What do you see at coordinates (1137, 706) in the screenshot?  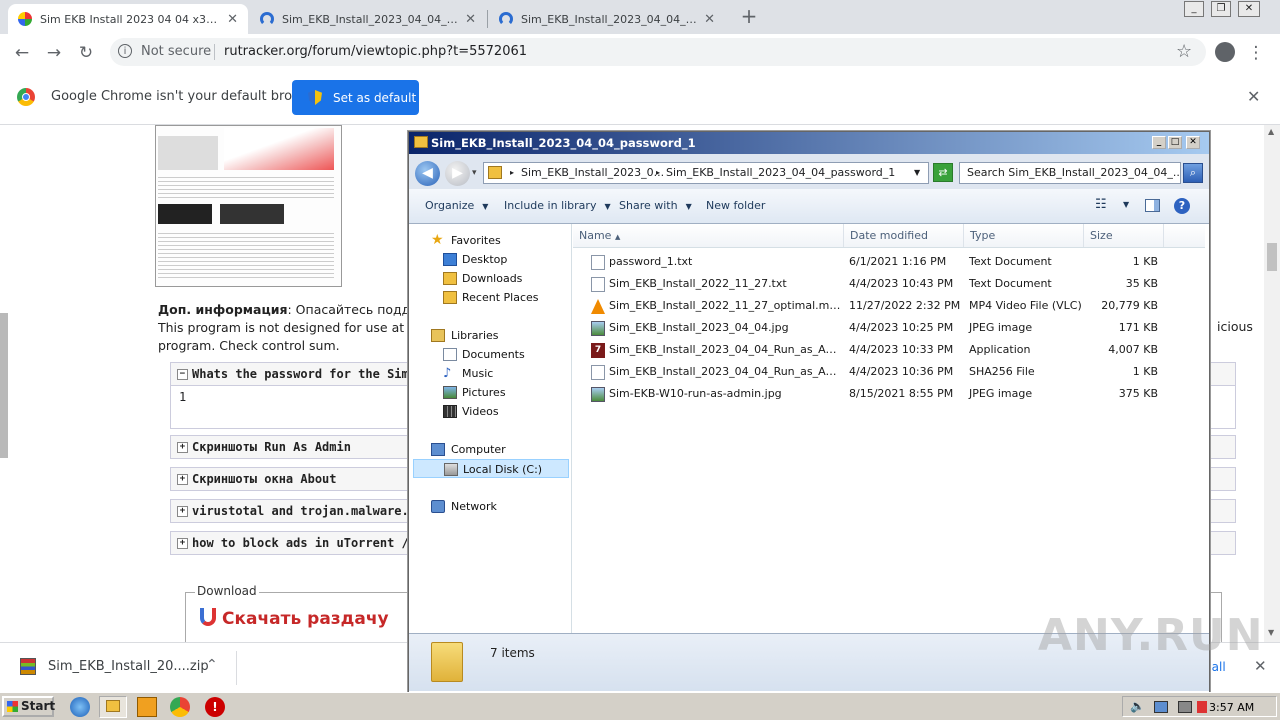 I see `volume-icon: 🔈` at bounding box center [1137, 706].